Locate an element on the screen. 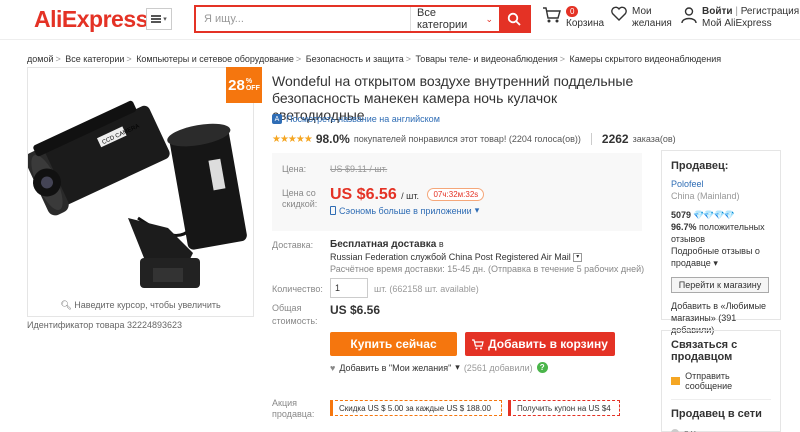 The width and height of the screenshot is (800, 432). dummy-camera-image: CCD CAMERA is located at coordinates (137, 194).